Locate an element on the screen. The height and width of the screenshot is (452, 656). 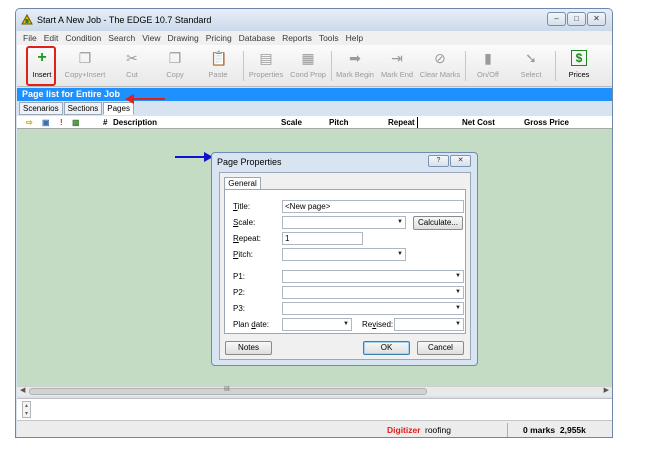
scale-dropdown is located at coordinates (344, 222).